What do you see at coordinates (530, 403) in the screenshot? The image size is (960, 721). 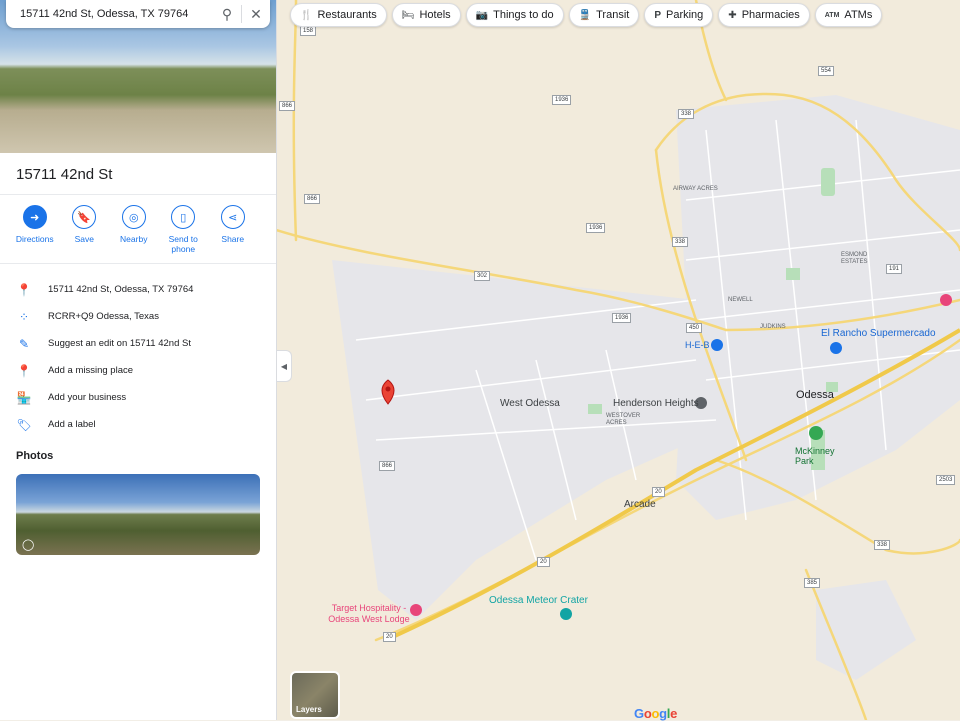 I see `place-label-west-odessa: West Odessa` at bounding box center [530, 403].